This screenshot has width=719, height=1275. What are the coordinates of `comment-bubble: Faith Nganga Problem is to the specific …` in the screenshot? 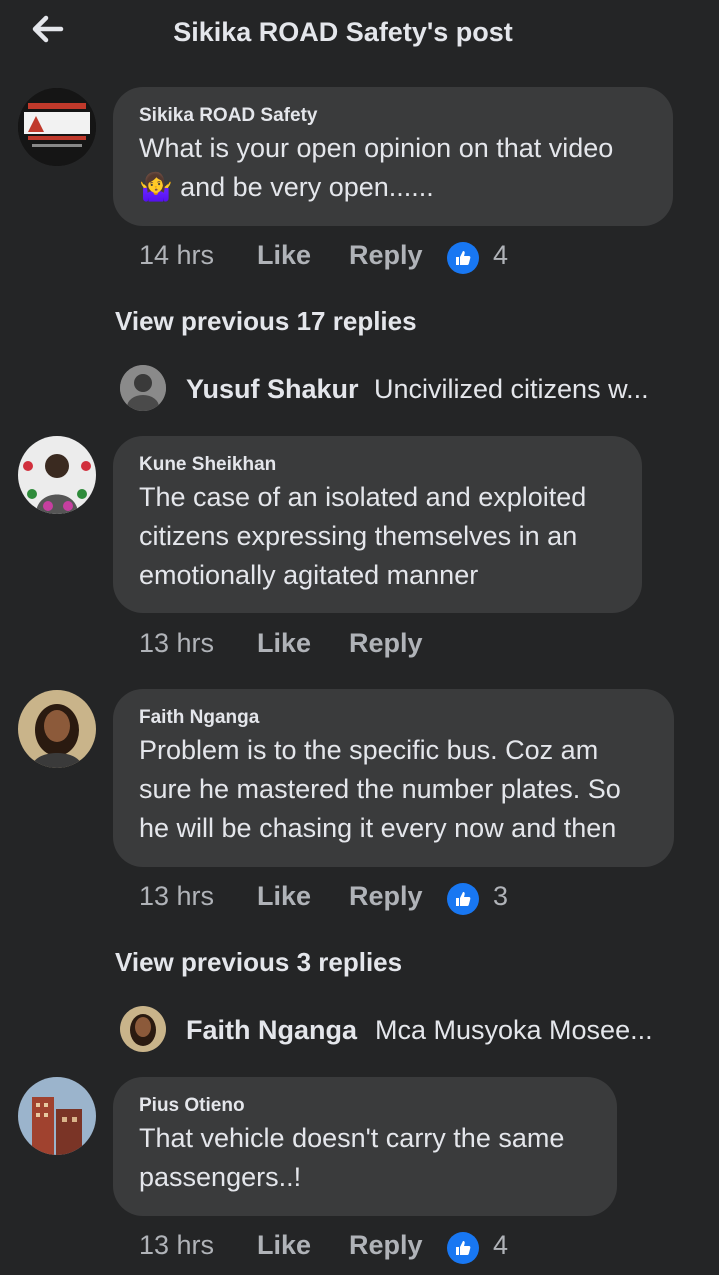 It's located at (393, 778).